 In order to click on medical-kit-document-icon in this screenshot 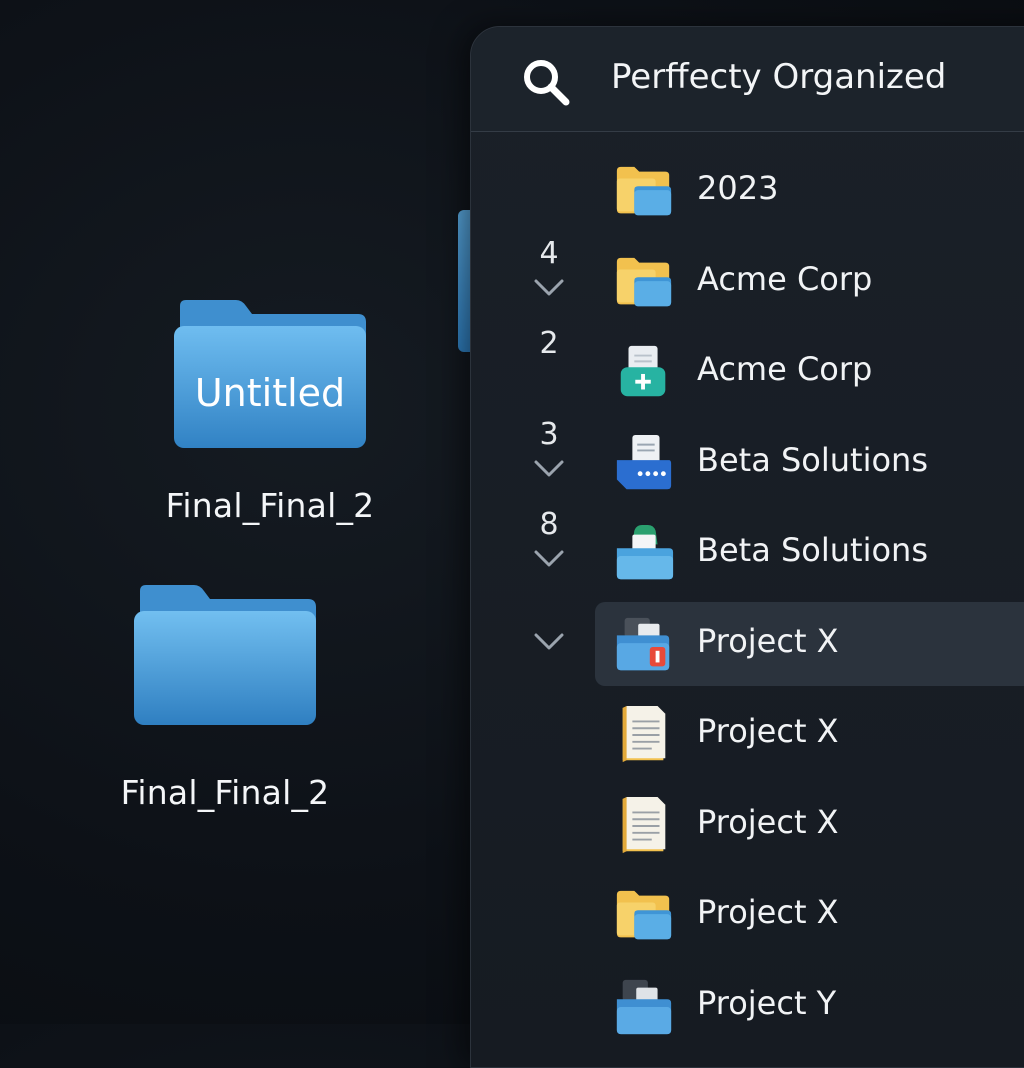, I will do `click(643, 371)`.